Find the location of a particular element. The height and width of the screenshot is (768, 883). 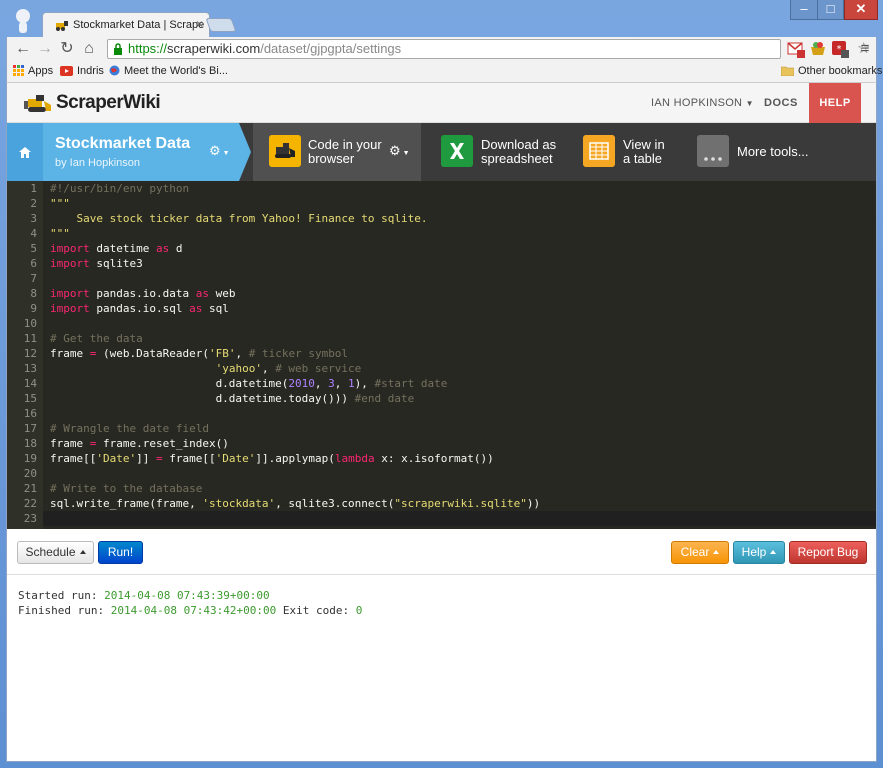

tool-label: Code in your browser is located at coordinates (345, 152).